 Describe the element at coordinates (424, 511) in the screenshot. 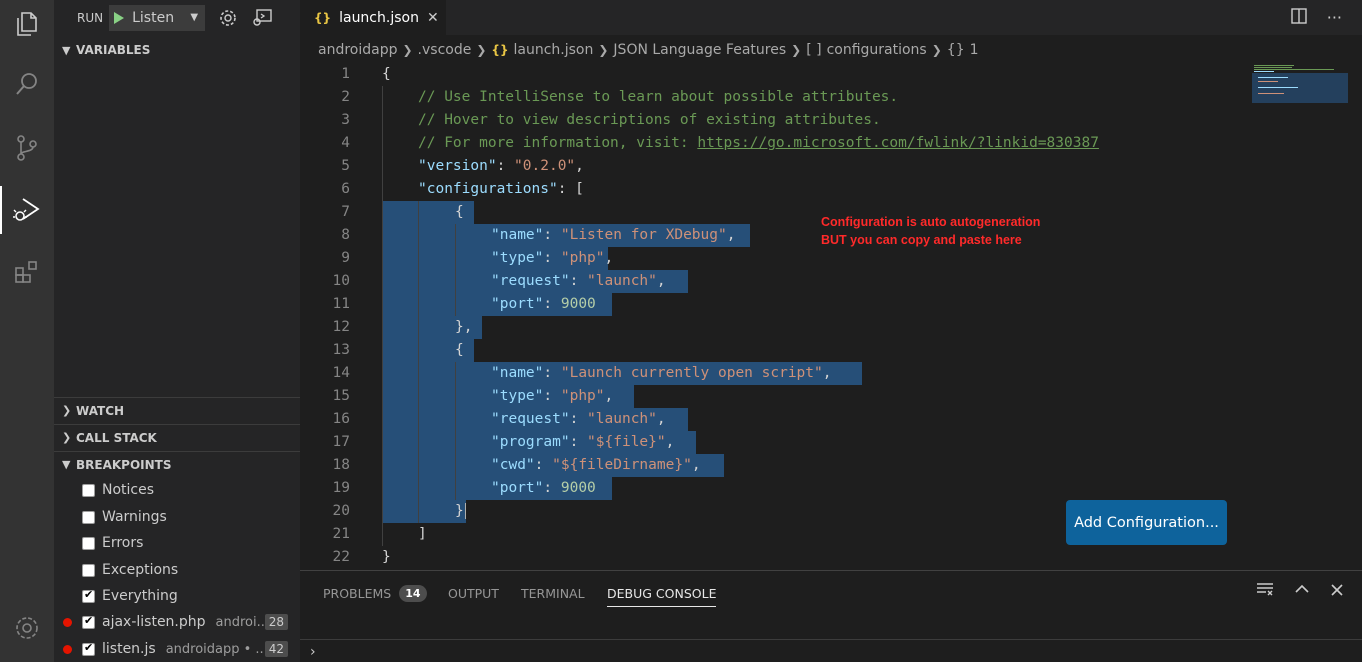

I see `selection-highlight` at that location.